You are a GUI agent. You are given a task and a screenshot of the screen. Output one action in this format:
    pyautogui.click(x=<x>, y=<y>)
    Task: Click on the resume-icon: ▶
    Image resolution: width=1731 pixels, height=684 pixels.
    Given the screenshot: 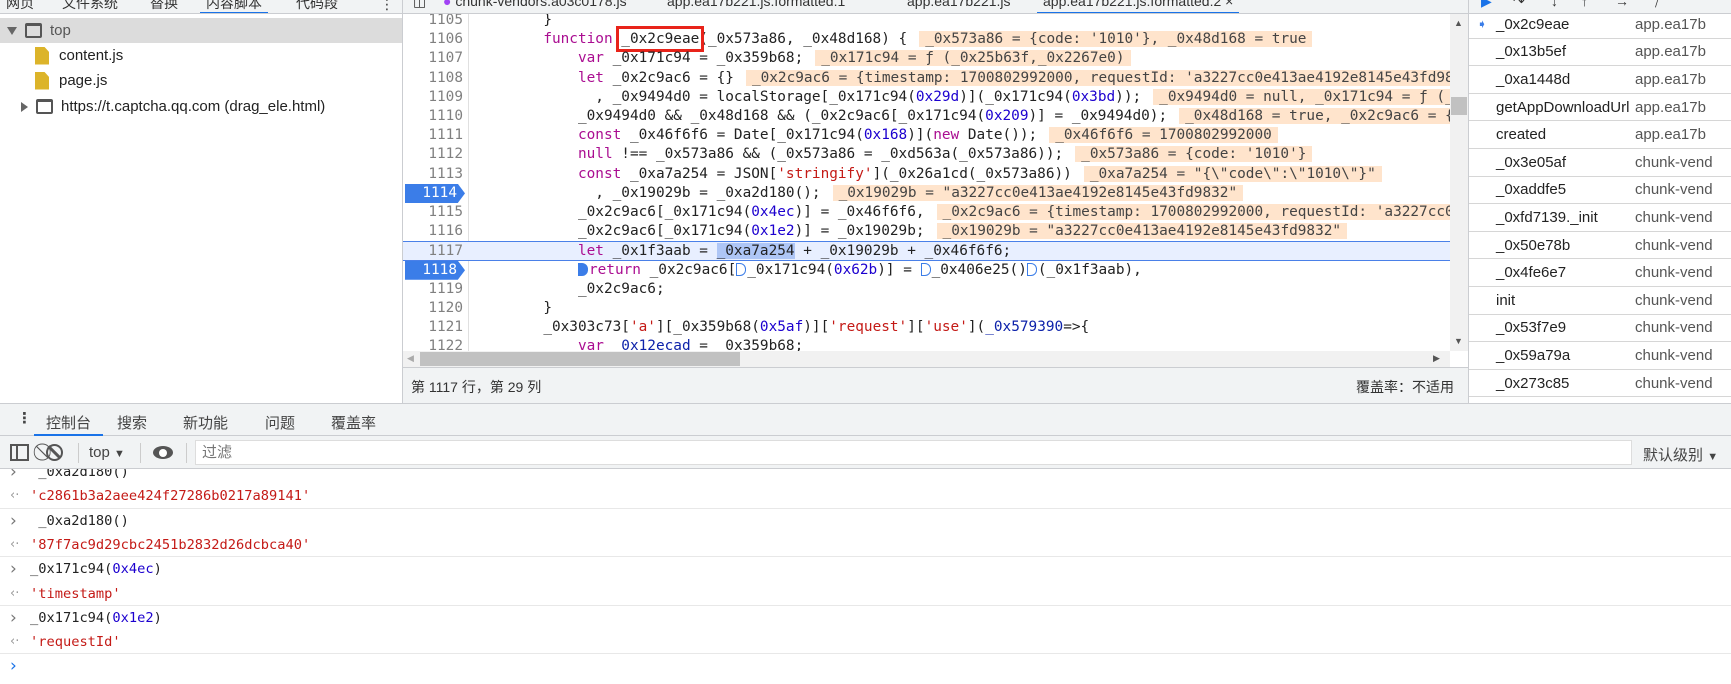 What is the action you would take?
    pyautogui.click(x=1486, y=5)
    